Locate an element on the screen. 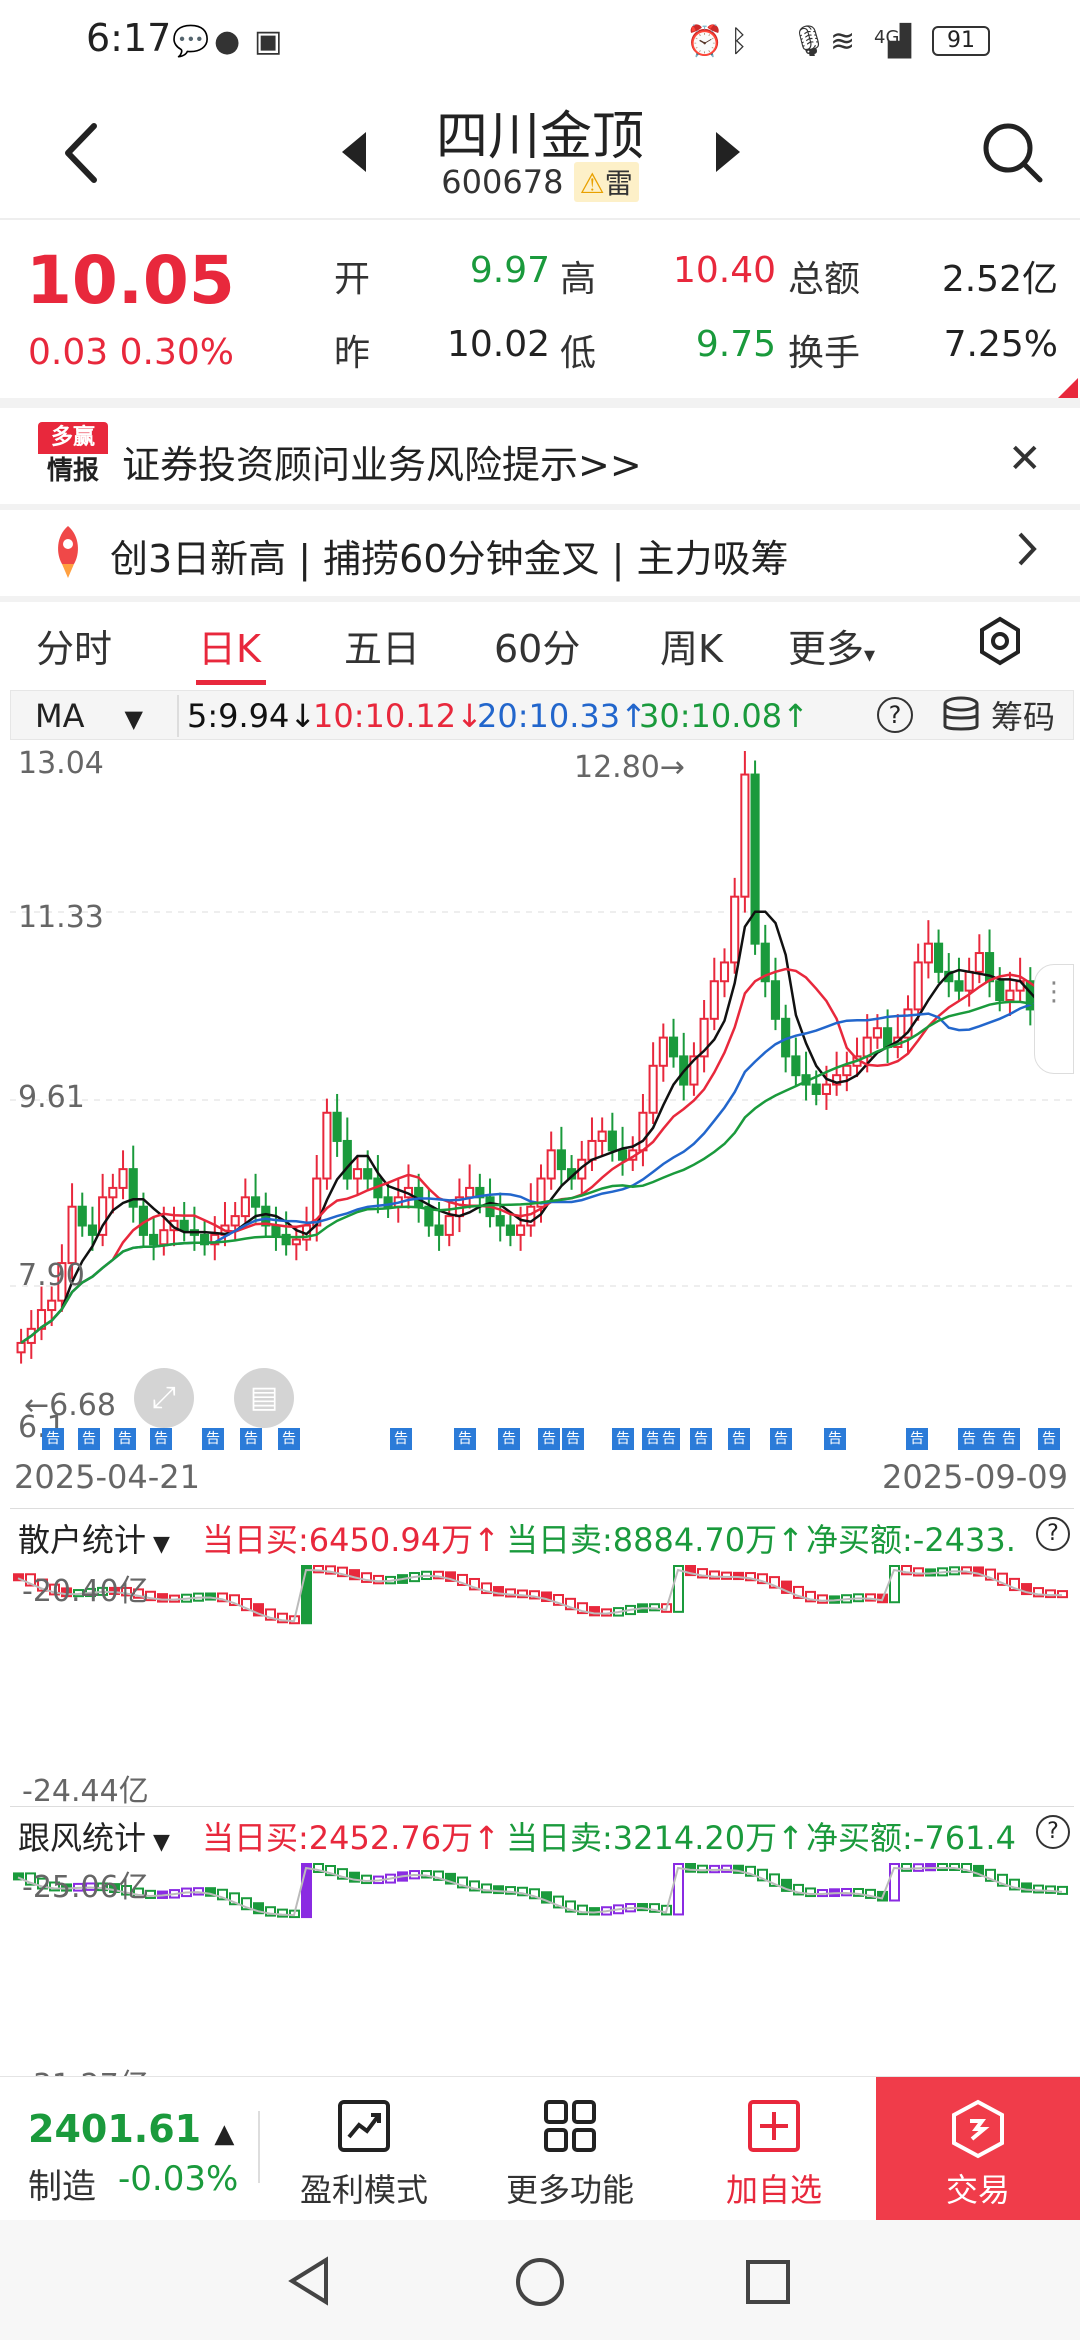 This screenshot has height=2340, width=1080. retail-bottom-value: -24.44亿 is located at coordinates (85, 1791).